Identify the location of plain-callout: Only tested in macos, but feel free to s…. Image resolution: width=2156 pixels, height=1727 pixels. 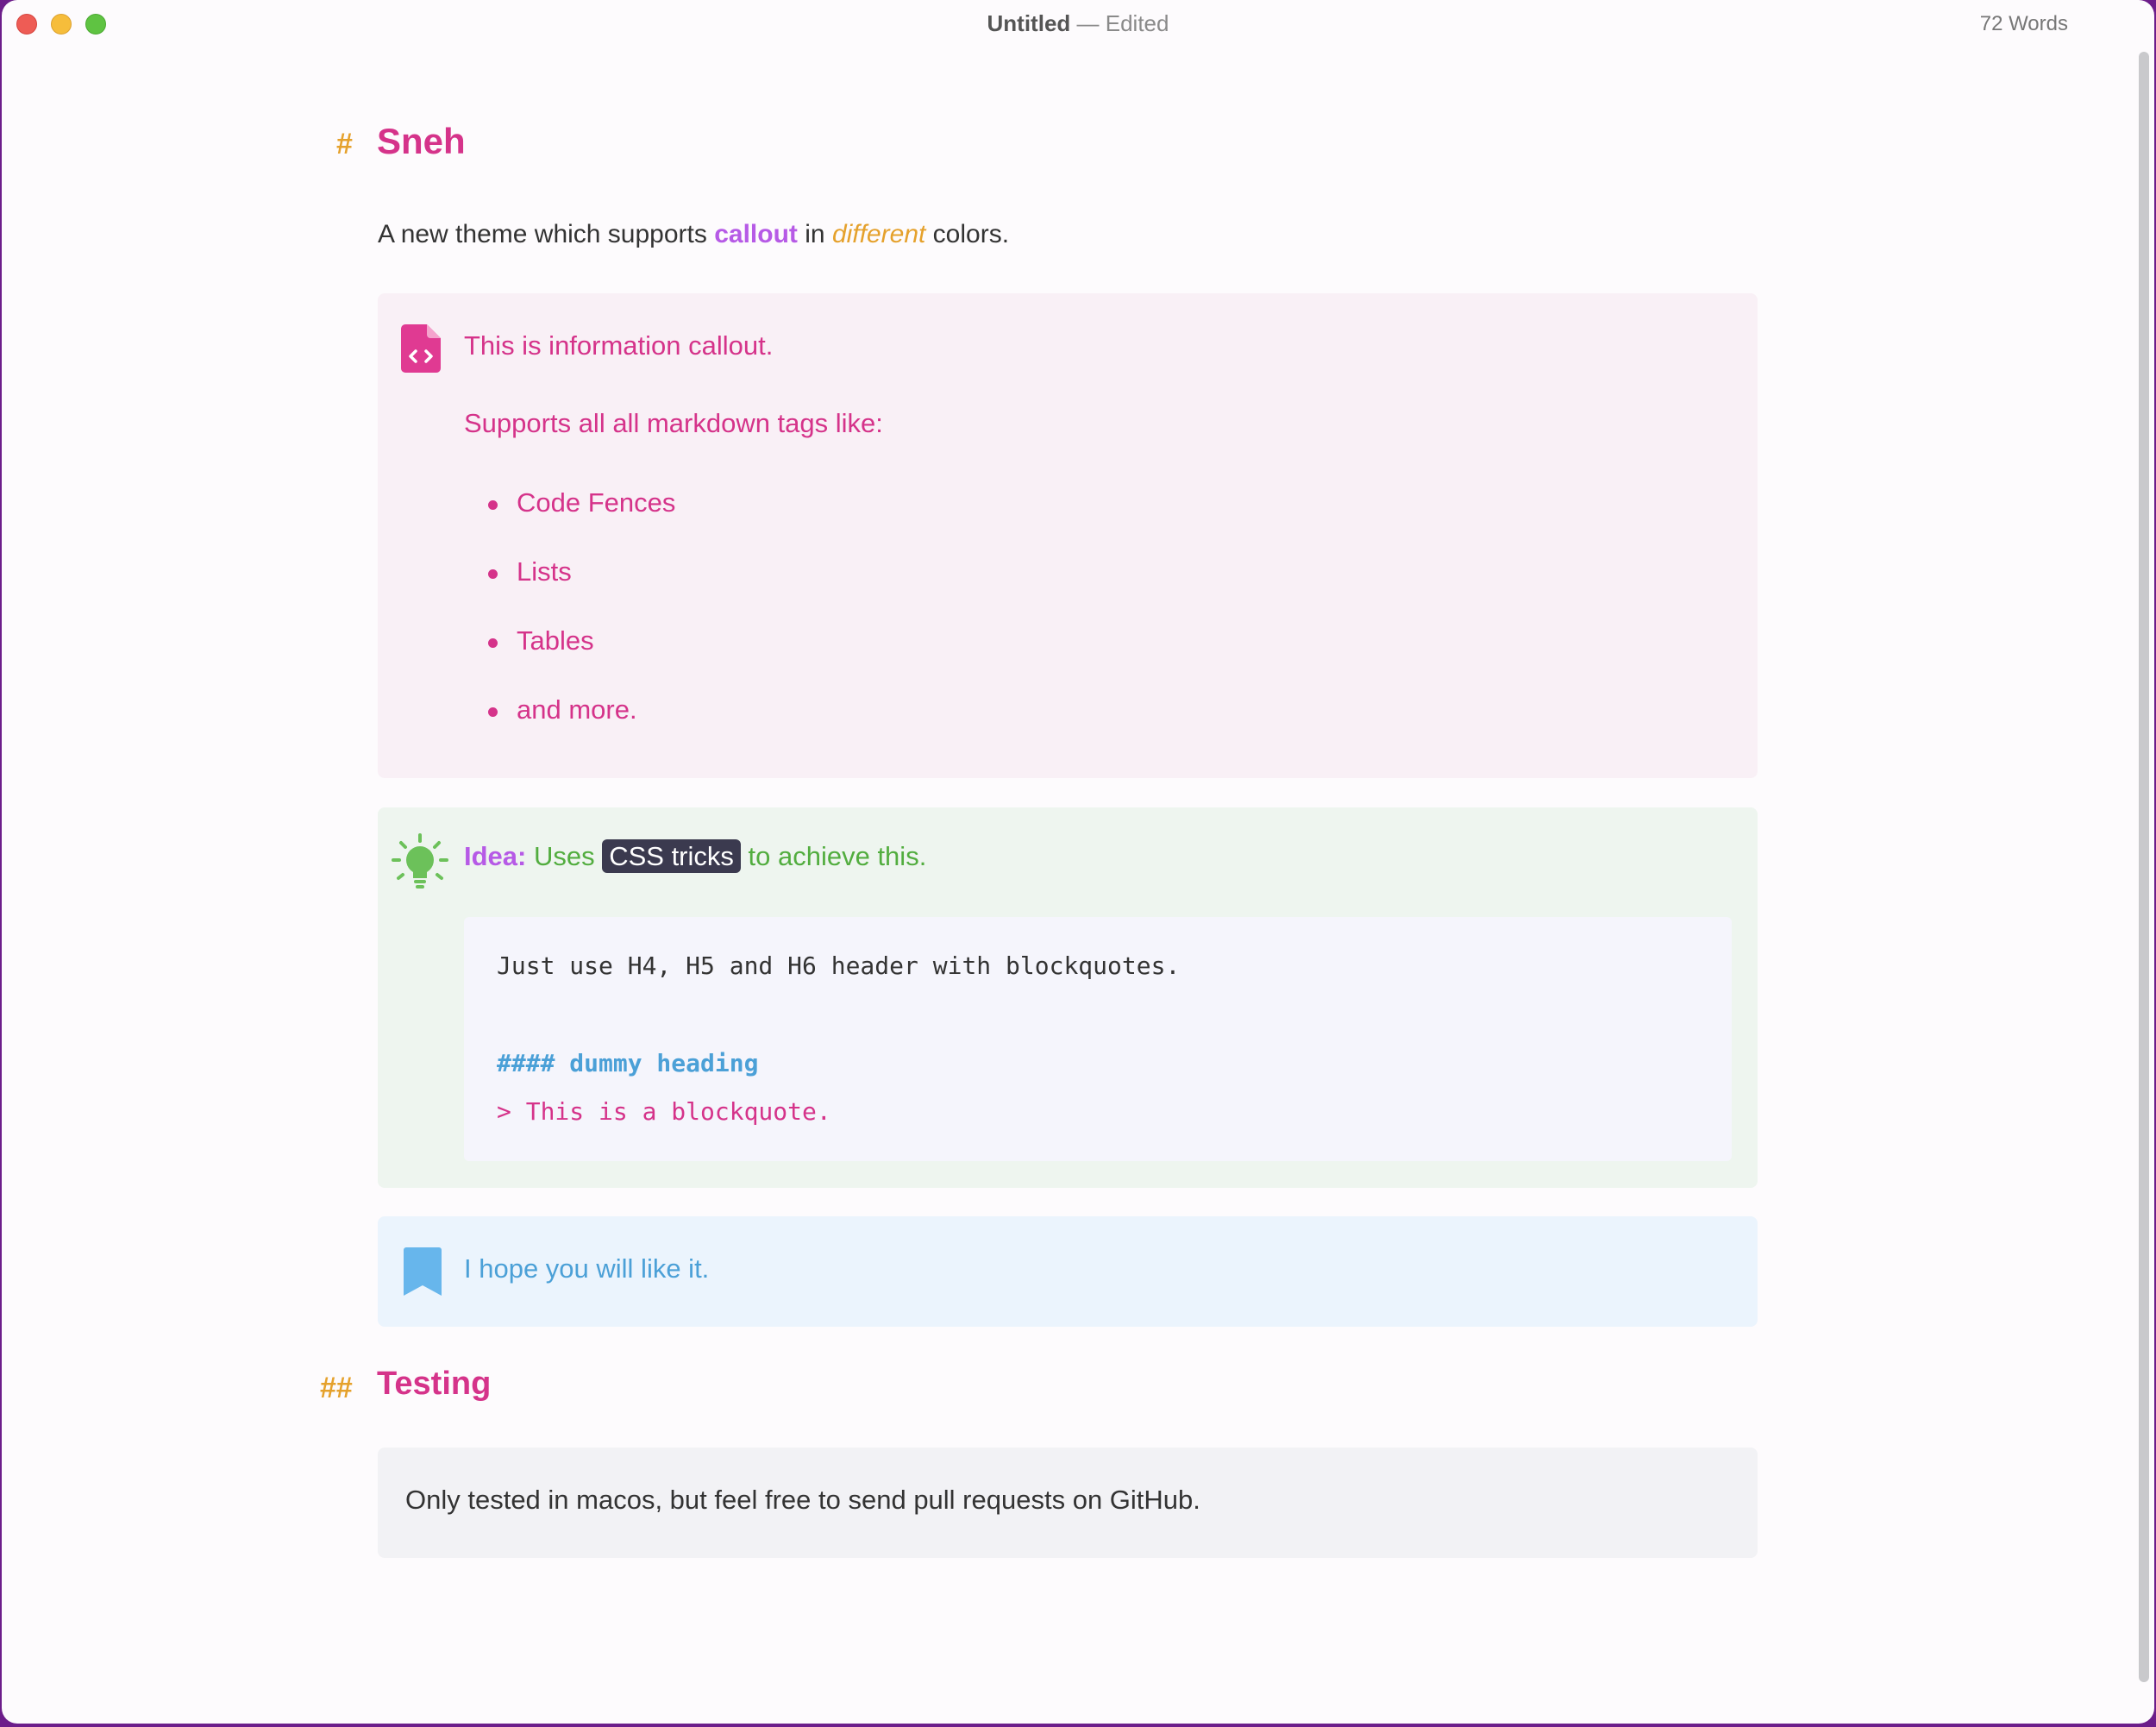
(1068, 1503).